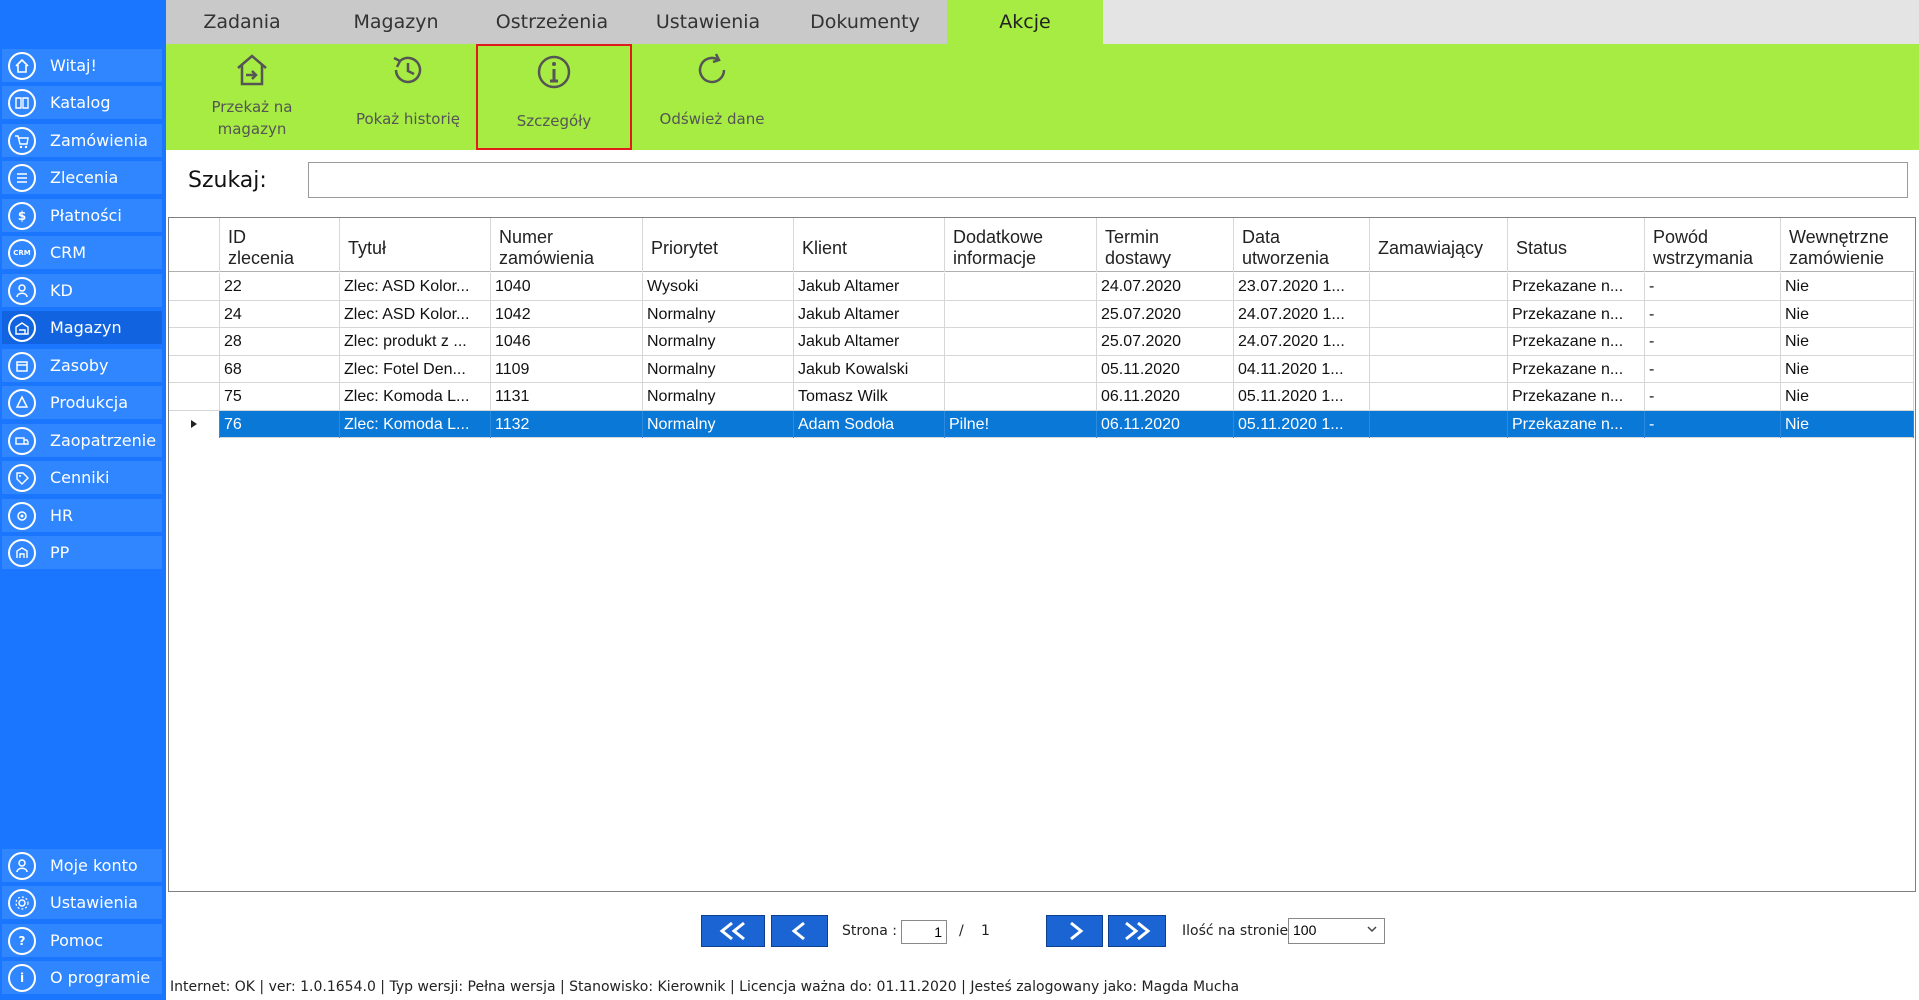  Describe the element at coordinates (22, 515) in the screenshot. I see `hr-icon` at that location.